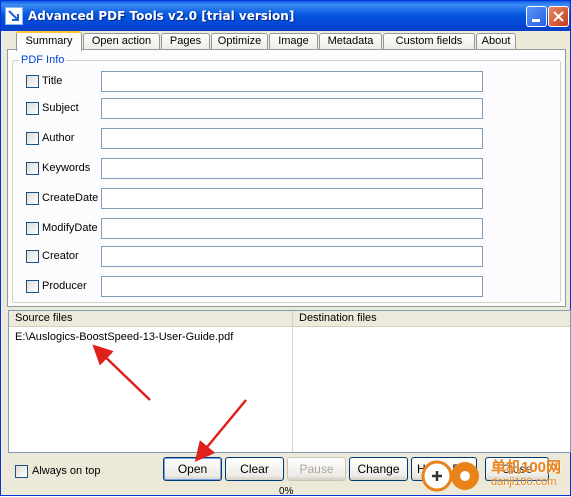 The width and height of the screenshot is (571, 497). I want to click on keywords-label: Keywords, so click(66, 168).